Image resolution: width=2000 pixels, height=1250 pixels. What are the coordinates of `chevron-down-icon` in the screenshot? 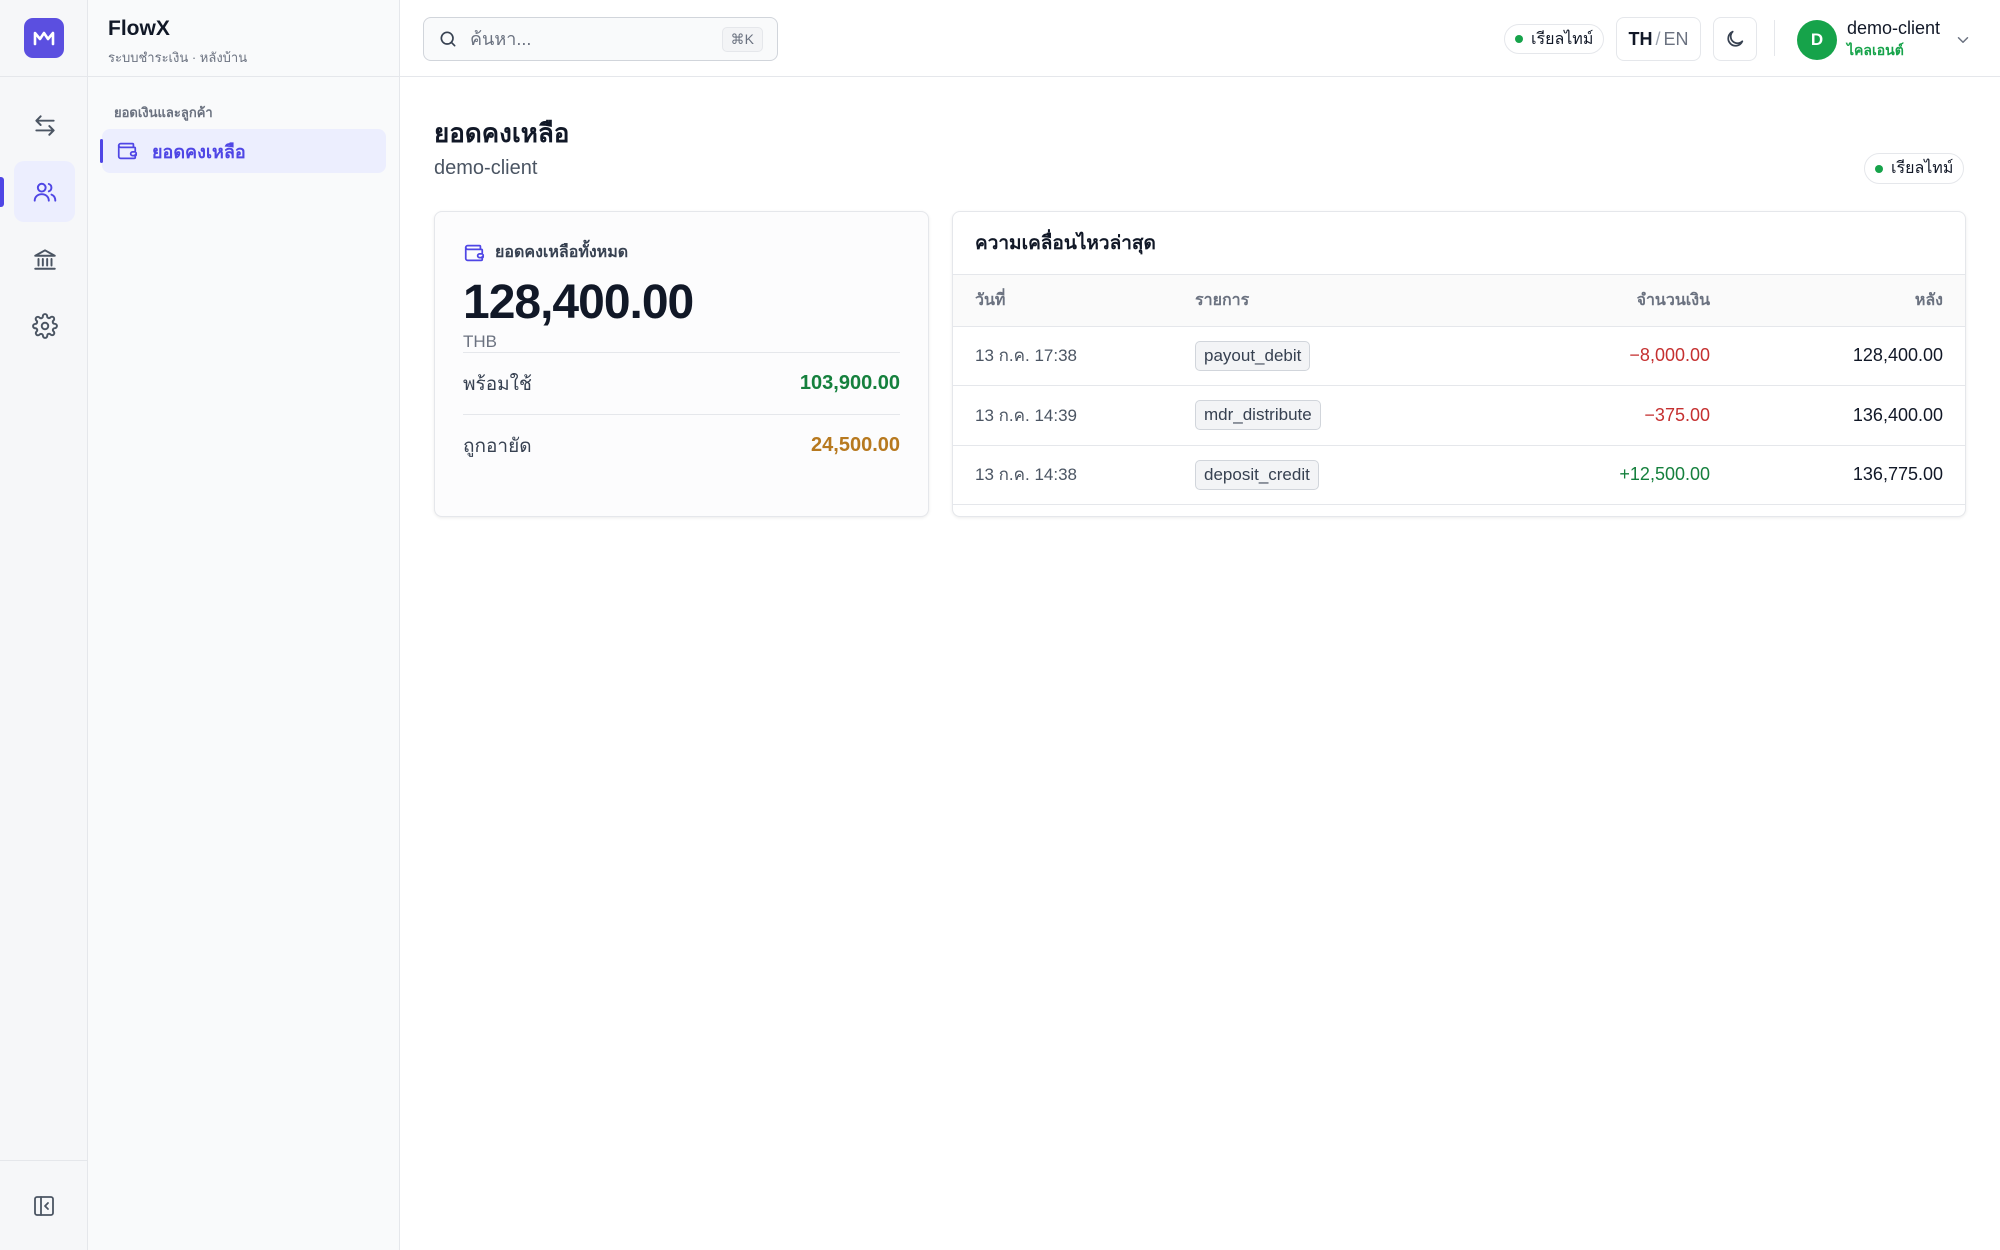 It's located at (1963, 40).